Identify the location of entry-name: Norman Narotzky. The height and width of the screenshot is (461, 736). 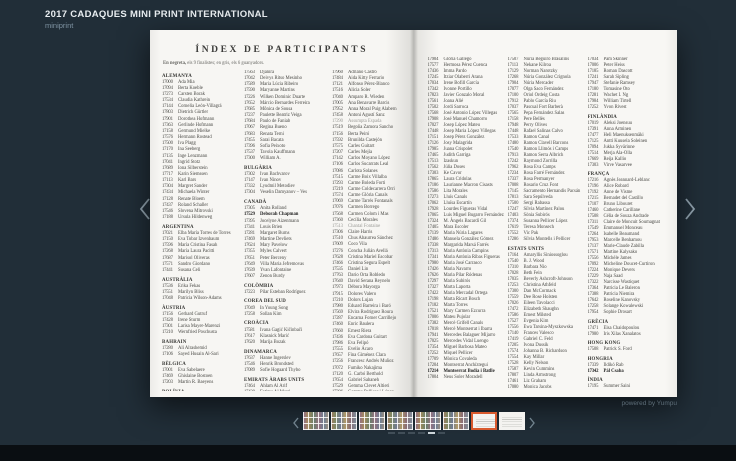
(540, 71).